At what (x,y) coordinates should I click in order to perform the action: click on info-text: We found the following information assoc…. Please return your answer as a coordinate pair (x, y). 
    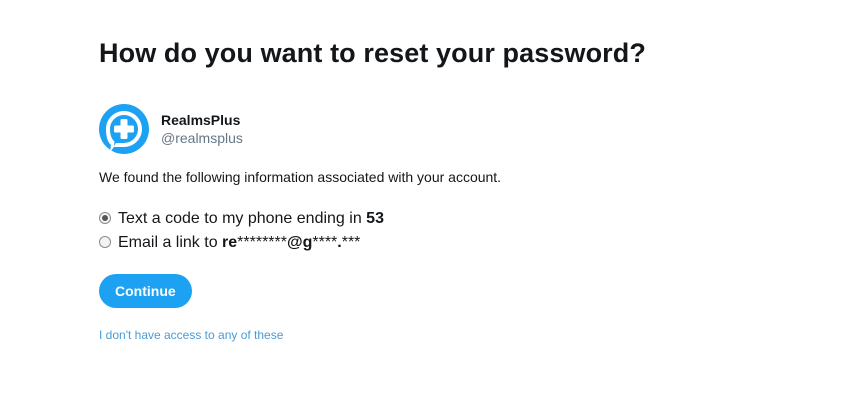
    Looking at the image, I should click on (300, 177).